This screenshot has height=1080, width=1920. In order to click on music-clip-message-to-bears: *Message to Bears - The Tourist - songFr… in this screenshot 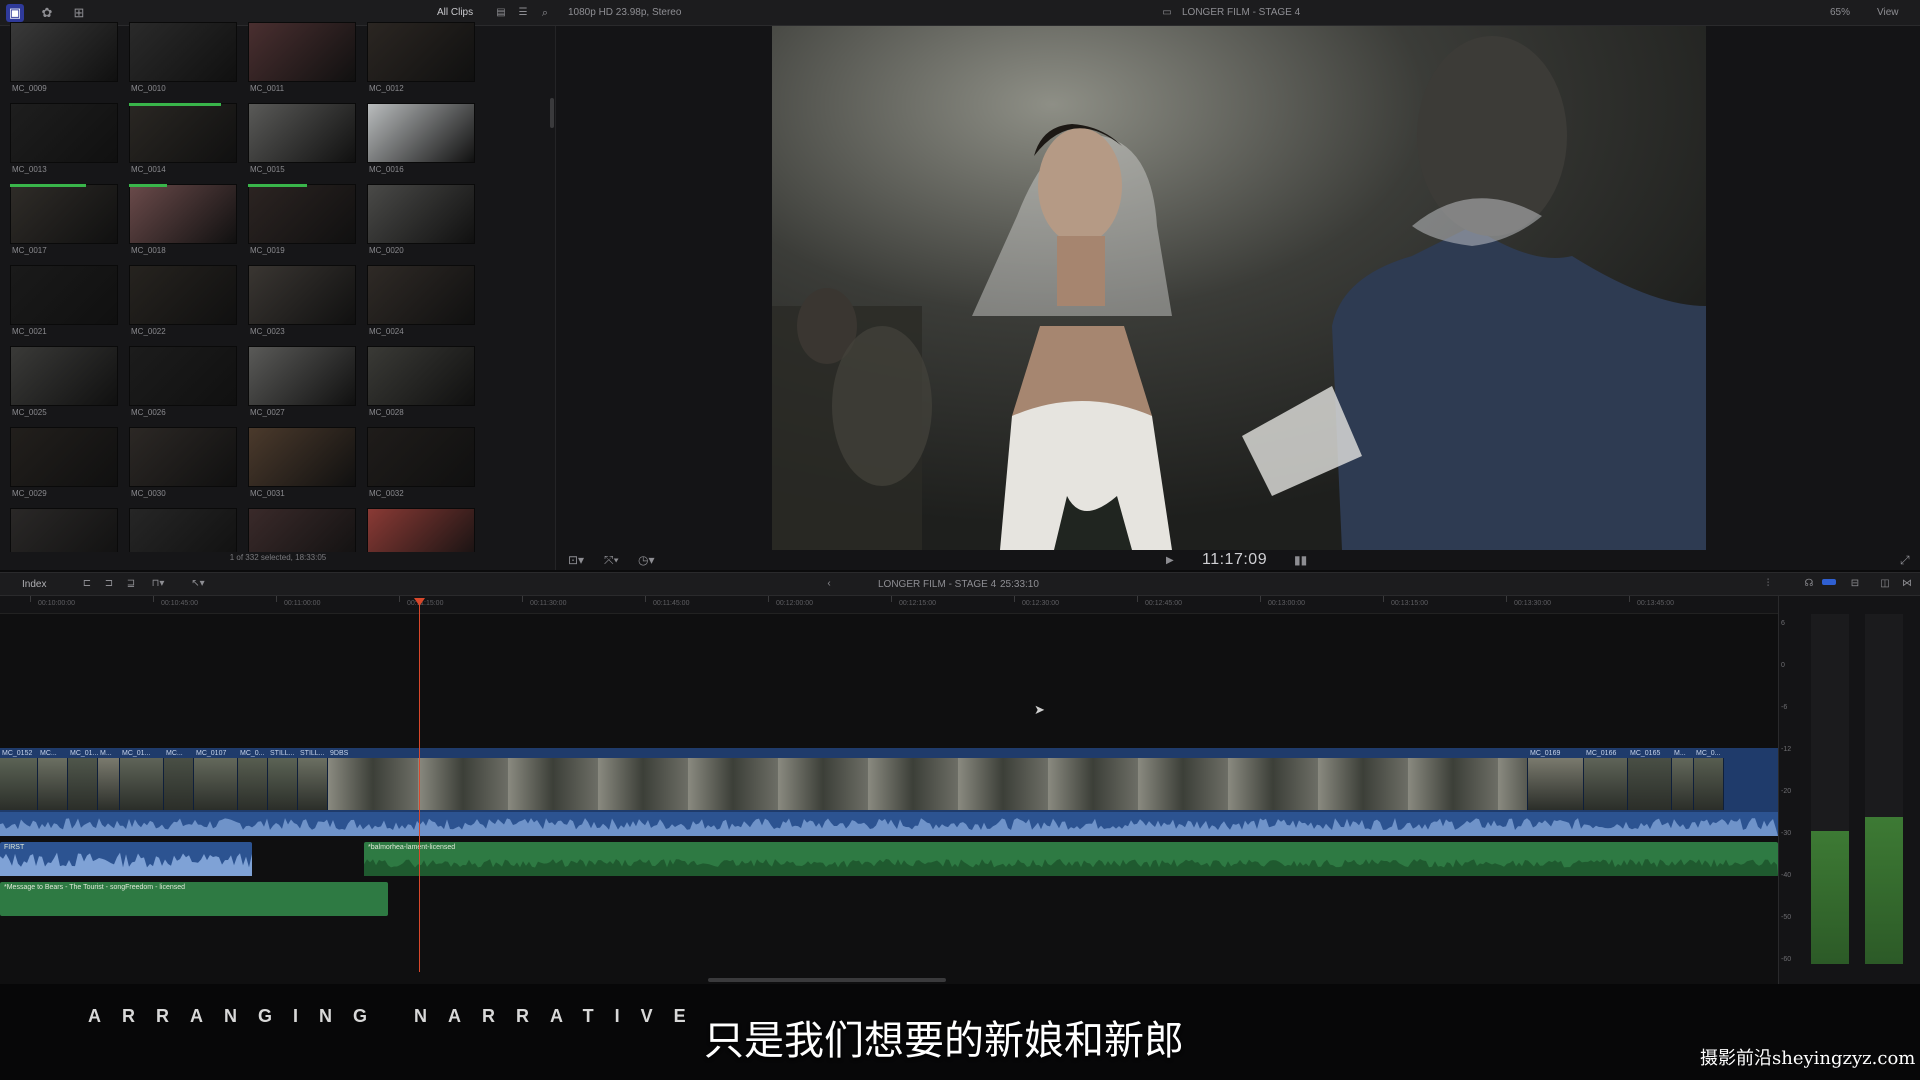, I will do `click(194, 899)`.